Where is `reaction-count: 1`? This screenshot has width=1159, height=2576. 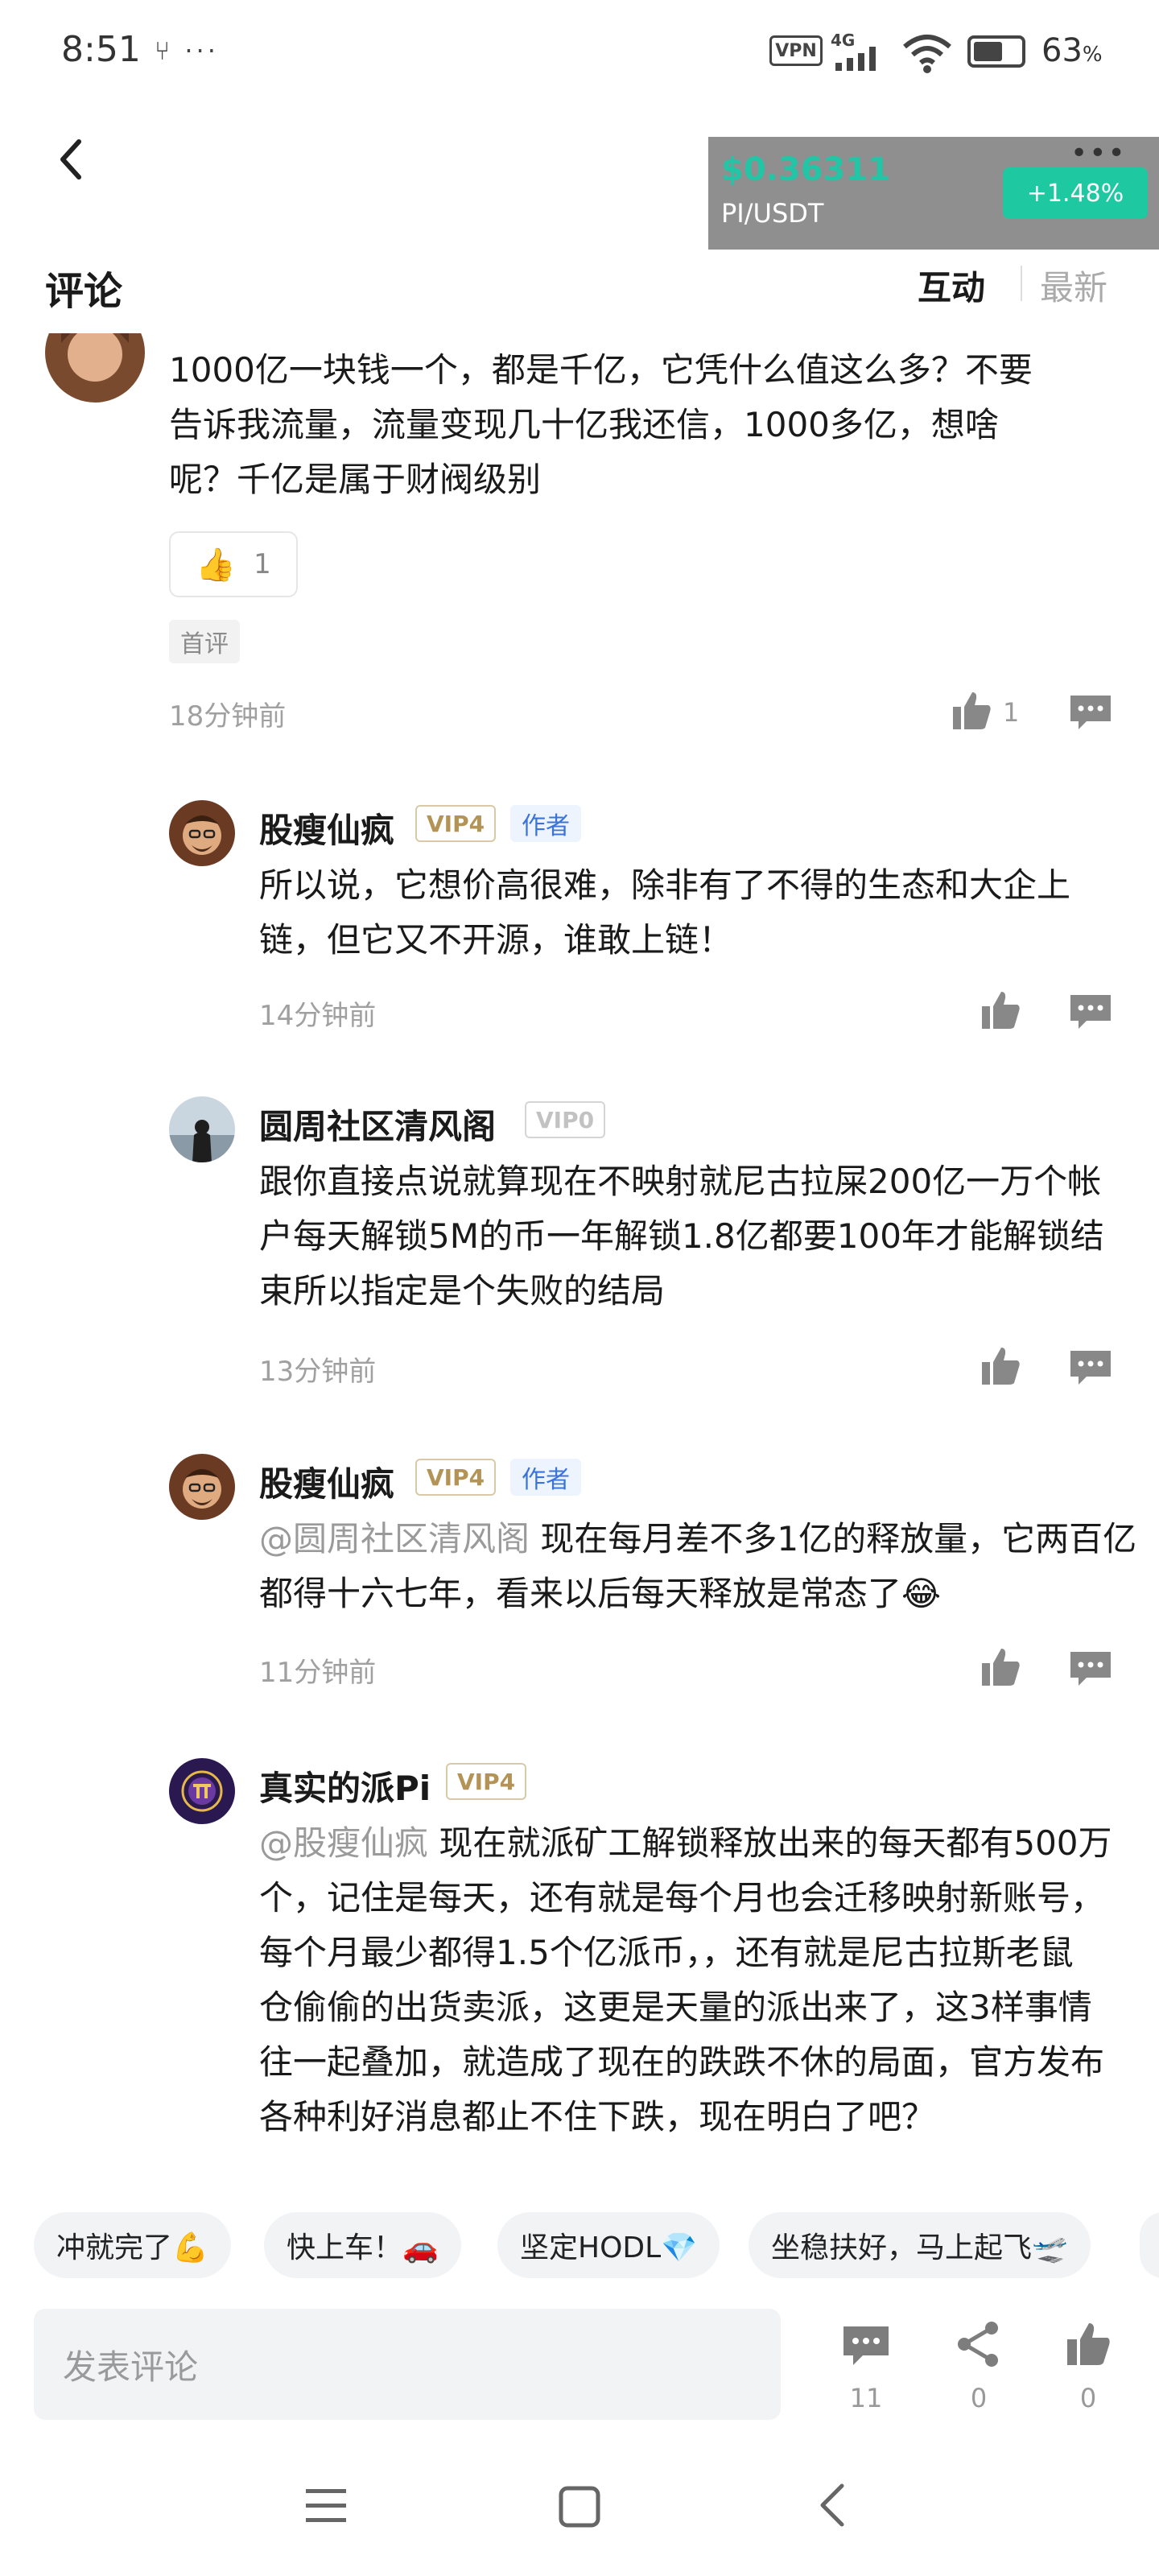 reaction-count: 1 is located at coordinates (262, 564).